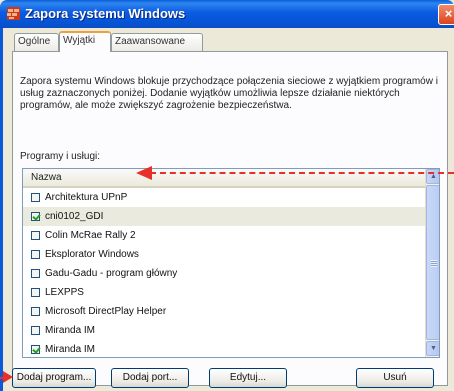 This screenshot has width=454, height=391. What do you see at coordinates (64, 292) in the screenshot?
I see `list-item-label: LEXPPS` at bounding box center [64, 292].